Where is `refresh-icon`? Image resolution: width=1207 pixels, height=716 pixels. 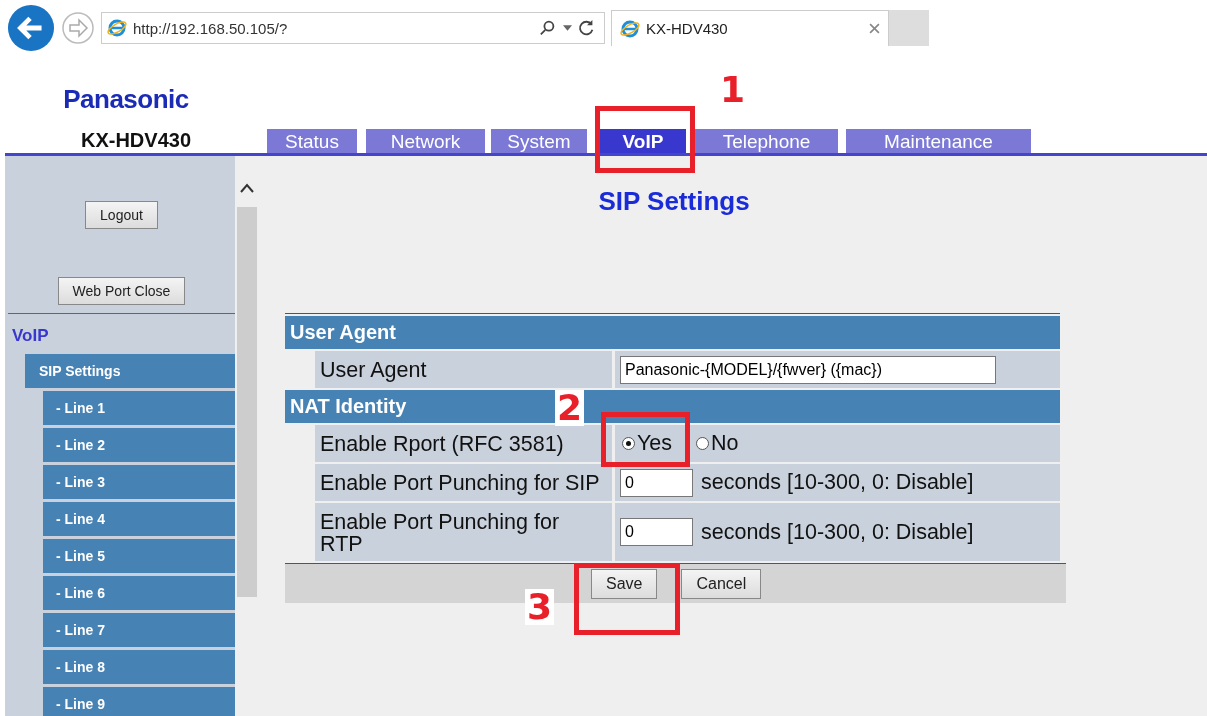 refresh-icon is located at coordinates (587, 28).